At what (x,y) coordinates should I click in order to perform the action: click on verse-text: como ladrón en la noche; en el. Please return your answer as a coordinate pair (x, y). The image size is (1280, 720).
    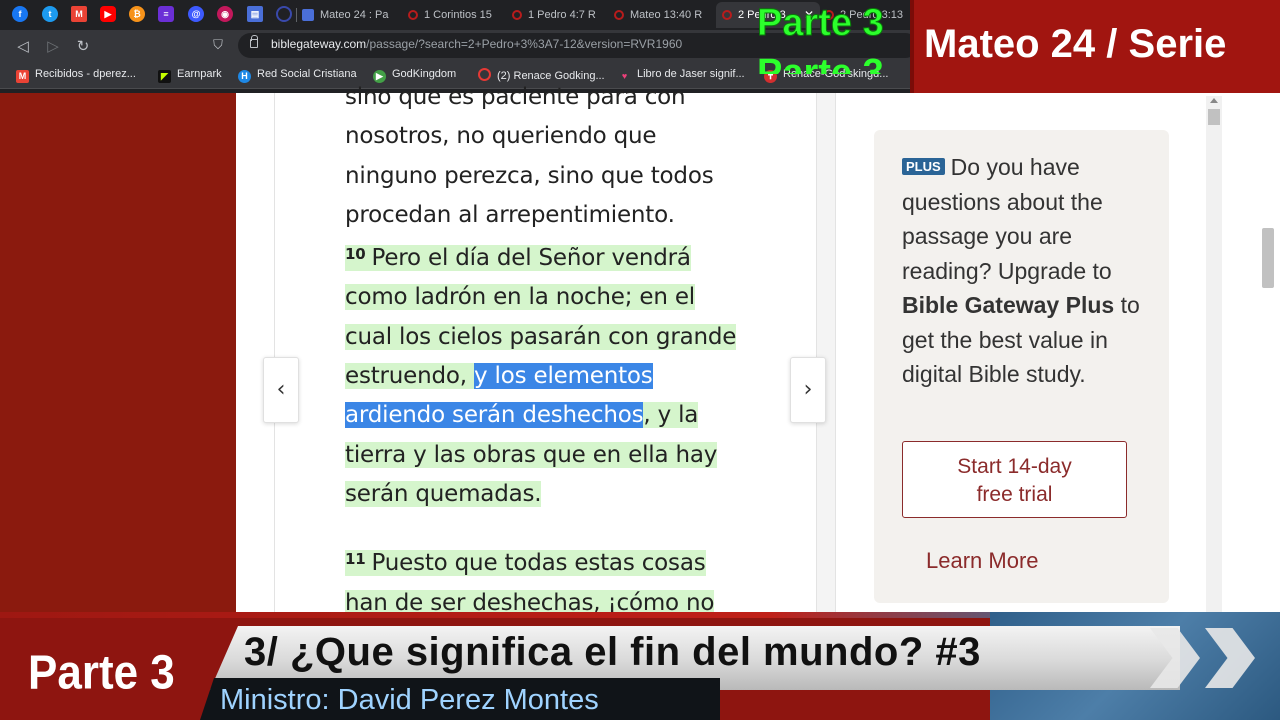
    Looking at the image, I should click on (520, 297).